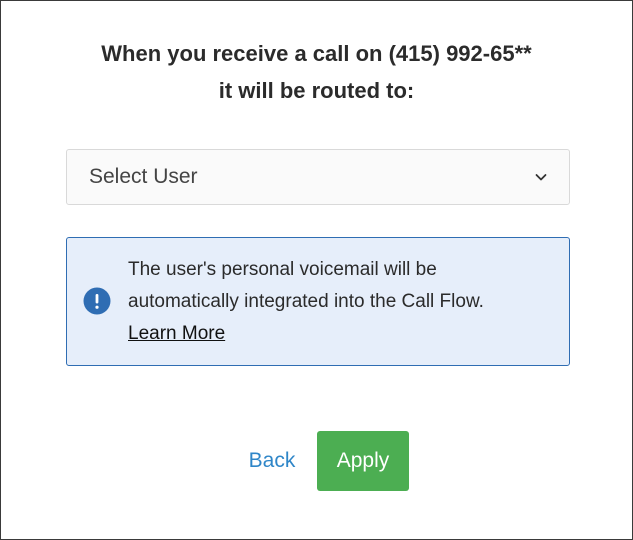 The width and height of the screenshot is (633, 540). What do you see at coordinates (143, 176) in the screenshot?
I see `select-user-value: Select User` at bounding box center [143, 176].